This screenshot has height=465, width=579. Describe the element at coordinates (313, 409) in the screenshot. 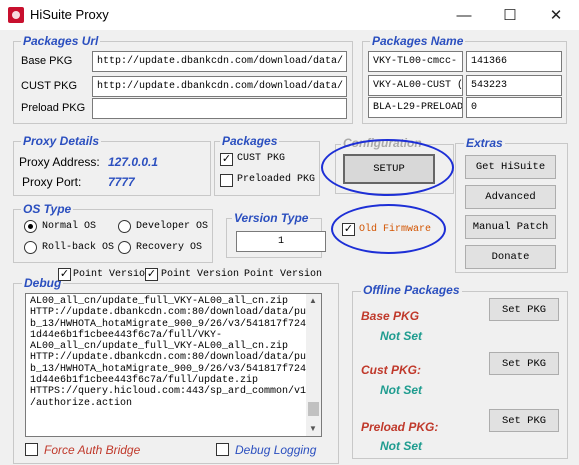

I see `scroll-thumb` at that location.